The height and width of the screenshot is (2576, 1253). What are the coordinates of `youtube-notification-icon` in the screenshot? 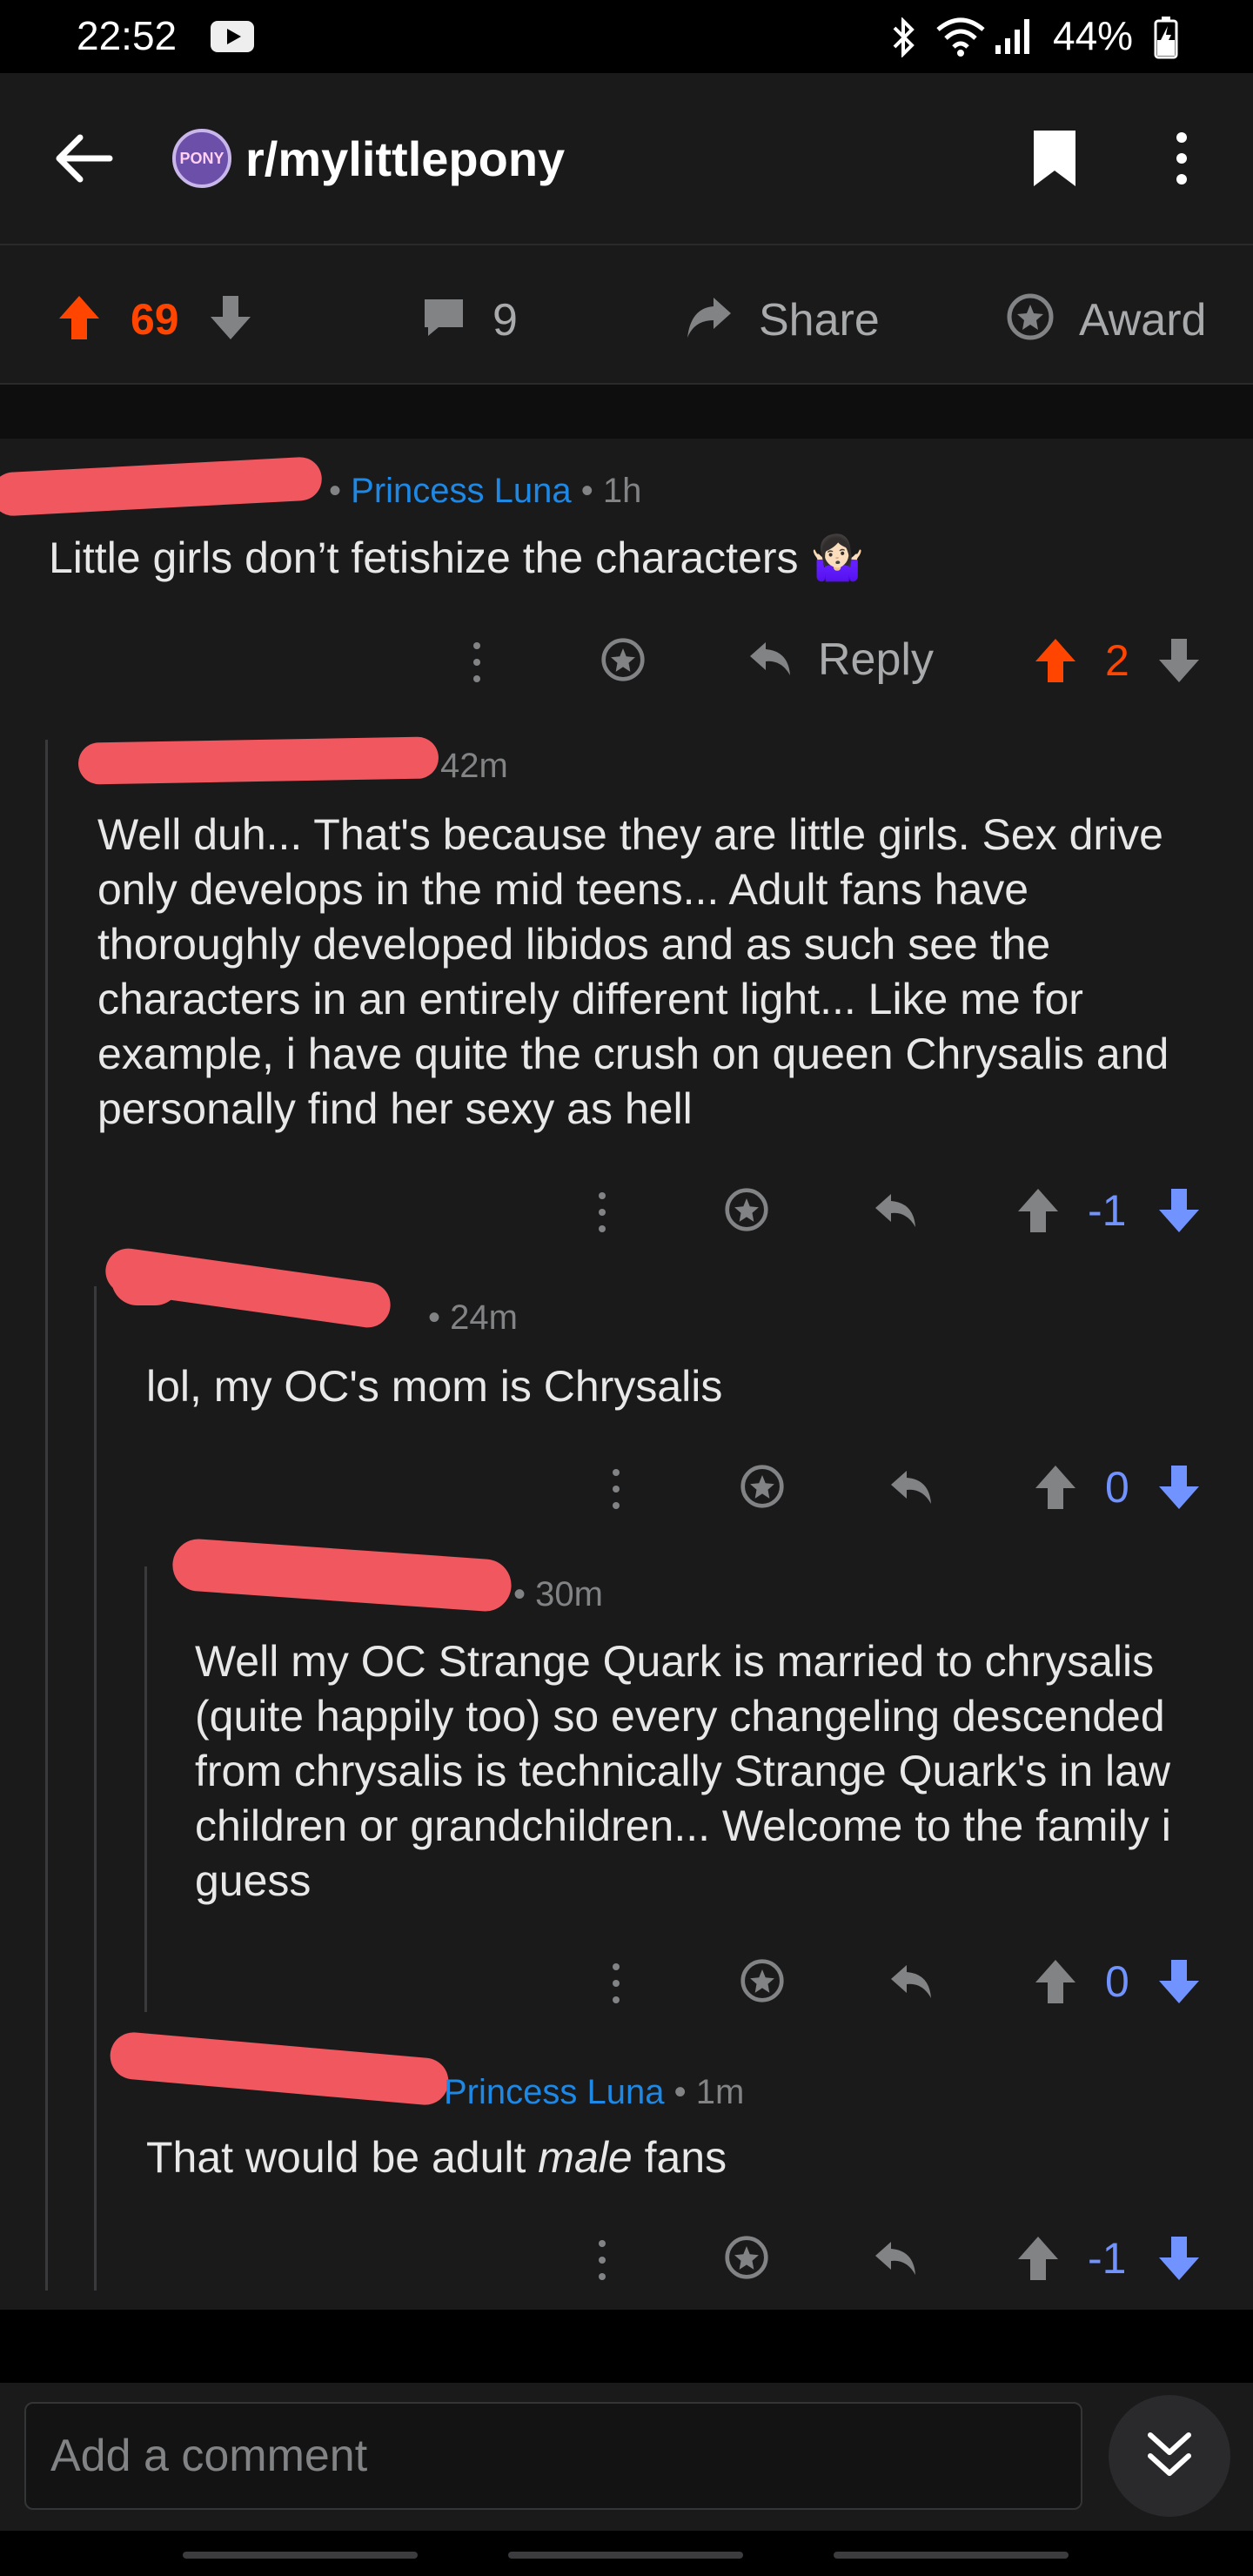 It's located at (233, 37).